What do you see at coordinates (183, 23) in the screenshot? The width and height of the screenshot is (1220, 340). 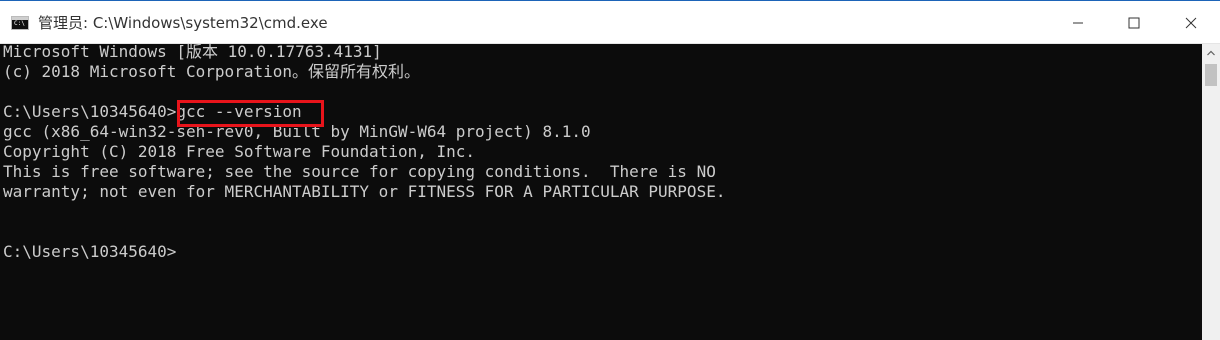 I see `window-title: 管理员: C:\Windows\system32\cmd.exe` at bounding box center [183, 23].